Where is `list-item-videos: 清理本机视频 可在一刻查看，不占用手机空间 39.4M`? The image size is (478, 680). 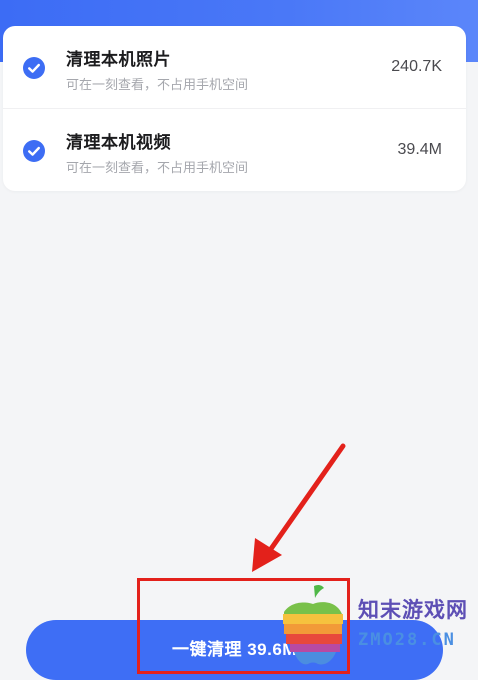 list-item-videos: 清理本机视频 可在一刻查看，不占用手机空间 39.4M is located at coordinates (234, 150).